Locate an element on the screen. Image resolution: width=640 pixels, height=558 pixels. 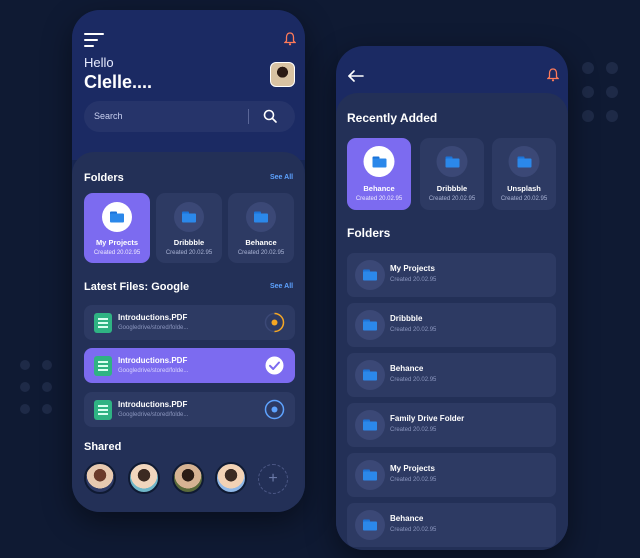
folder-row: Family Drive Folder Created 20.02.95 is located at coordinates (451, 425).